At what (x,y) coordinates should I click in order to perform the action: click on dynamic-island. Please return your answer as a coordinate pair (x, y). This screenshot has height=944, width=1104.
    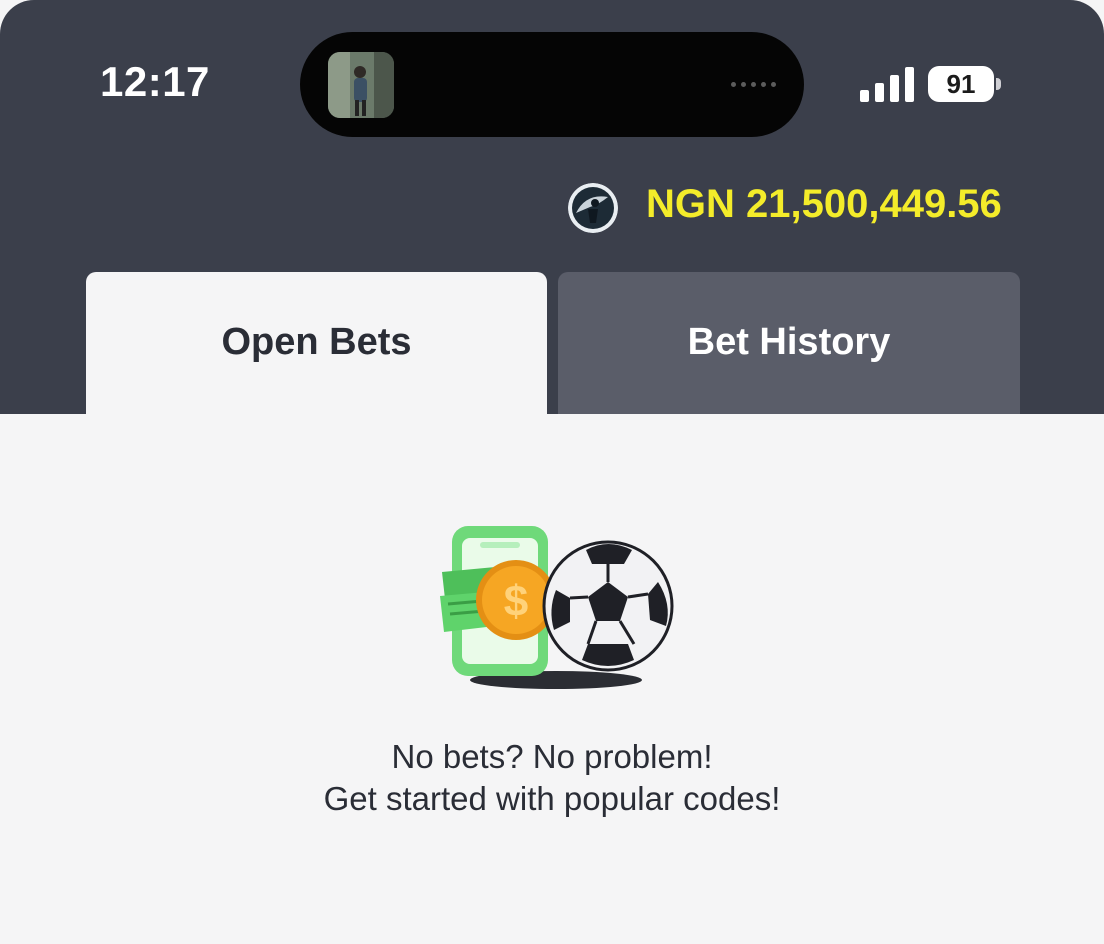
    Looking at the image, I should click on (552, 84).